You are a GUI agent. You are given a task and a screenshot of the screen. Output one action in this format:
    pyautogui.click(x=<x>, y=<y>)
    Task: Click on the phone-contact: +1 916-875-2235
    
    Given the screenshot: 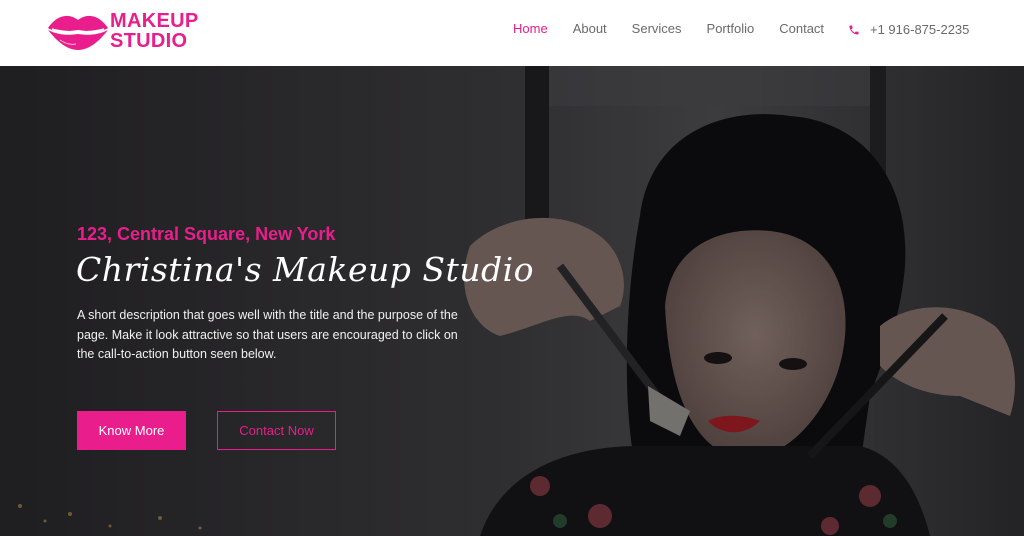 What is the action you would take?
    pyautogui.click(x=908, y=29)
    